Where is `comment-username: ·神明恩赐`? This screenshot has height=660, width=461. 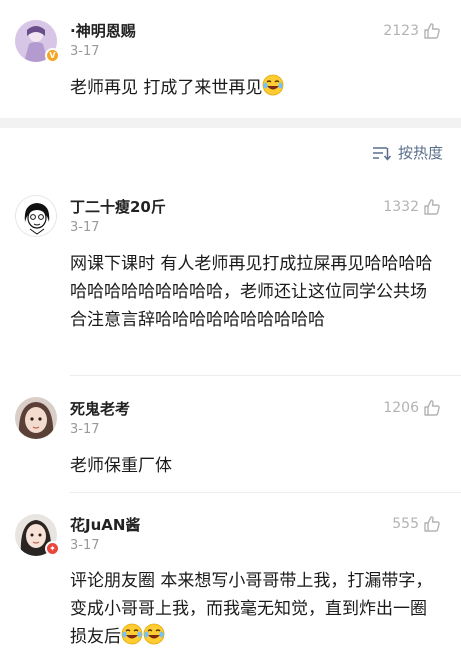
comment-username: ·神明恩赐 is located at coordinates (103, 30).